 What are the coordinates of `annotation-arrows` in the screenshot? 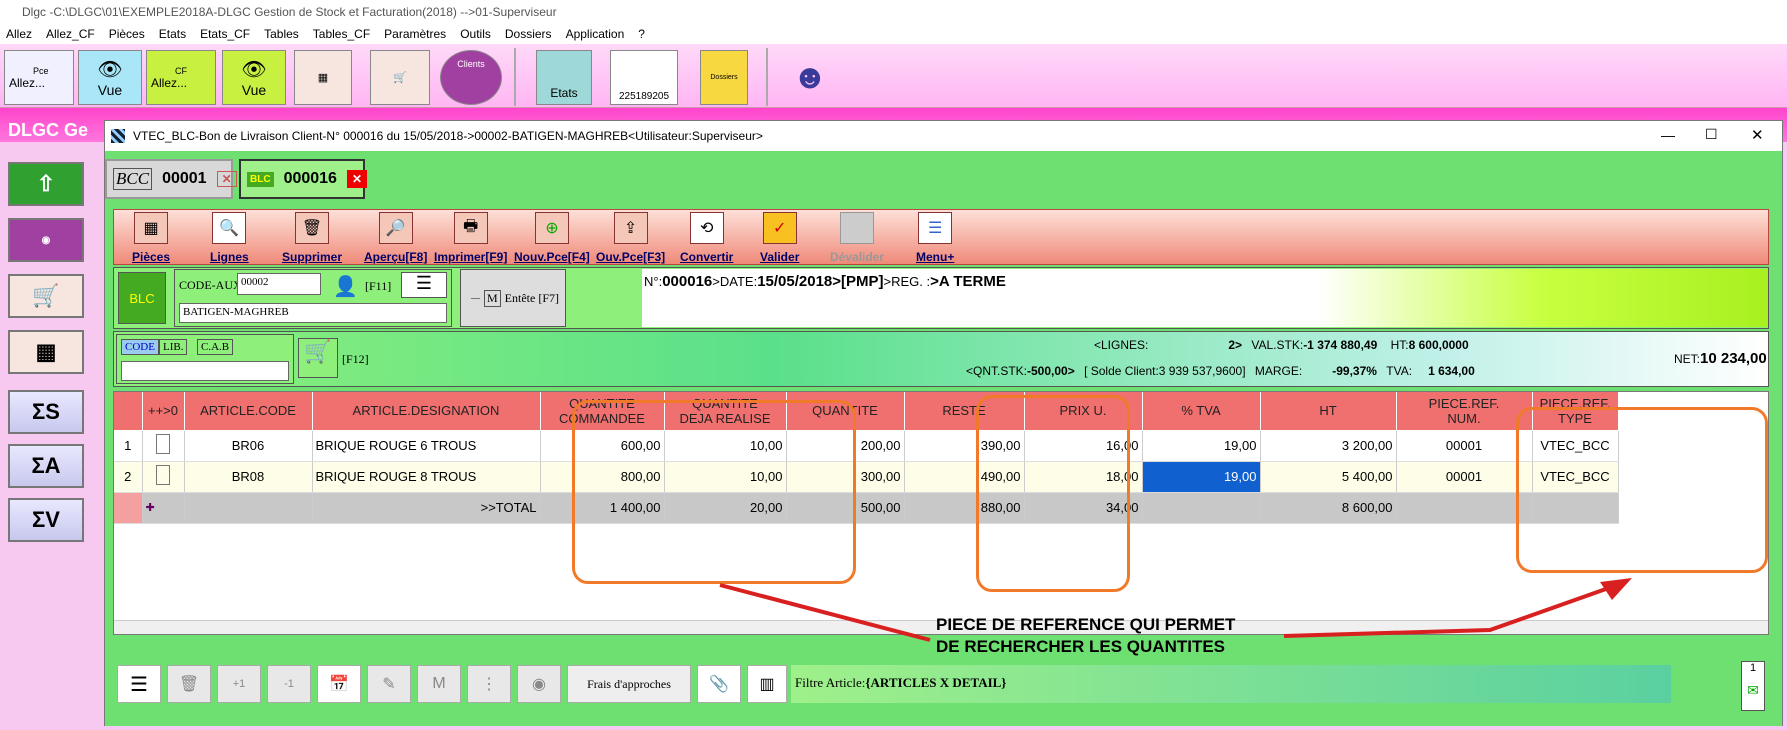 It's located at (1175, 610).